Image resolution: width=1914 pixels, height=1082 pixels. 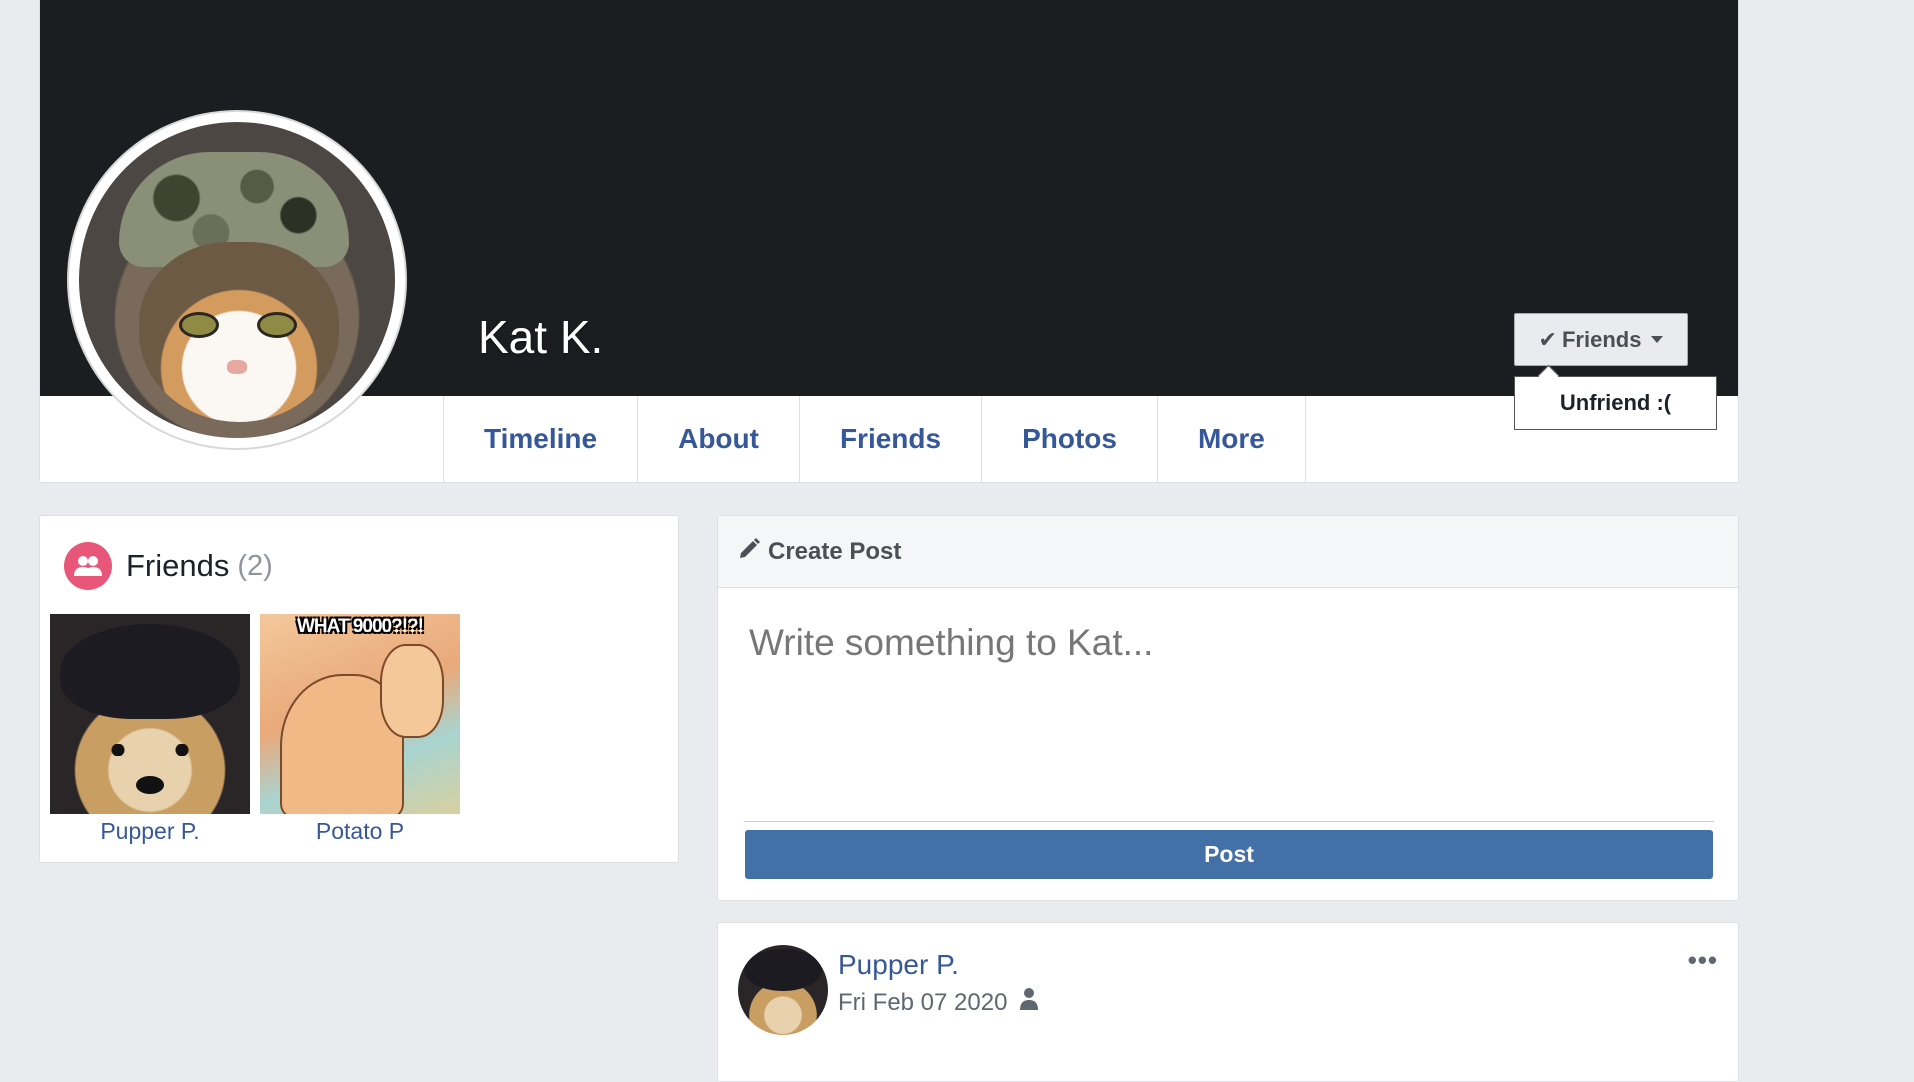 I want to click on friends-button-label: Friends, so click(x=1601, y=339).